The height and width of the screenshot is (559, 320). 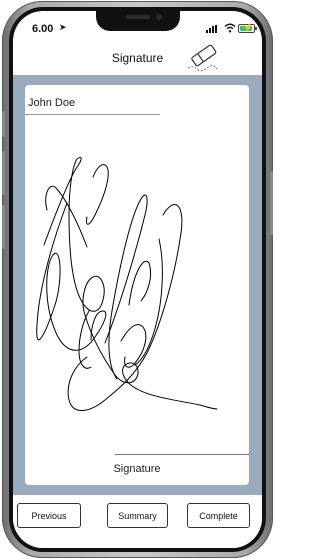 I want to click on previous-button: Previous, so click(x=49, y=515).